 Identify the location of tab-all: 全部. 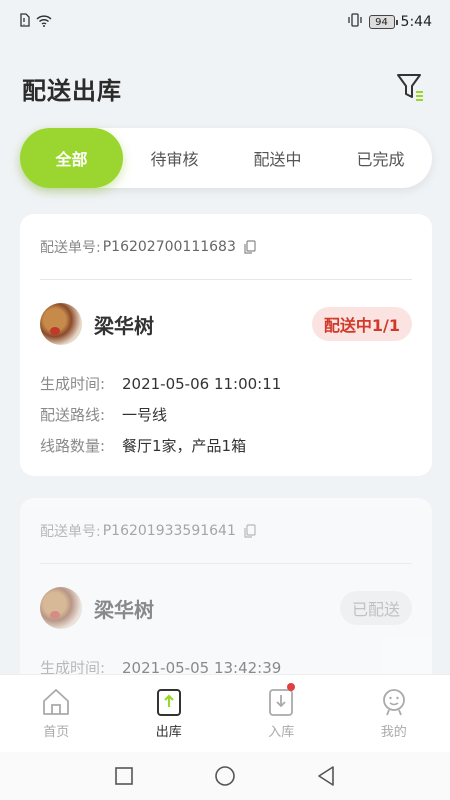
(71, 158).